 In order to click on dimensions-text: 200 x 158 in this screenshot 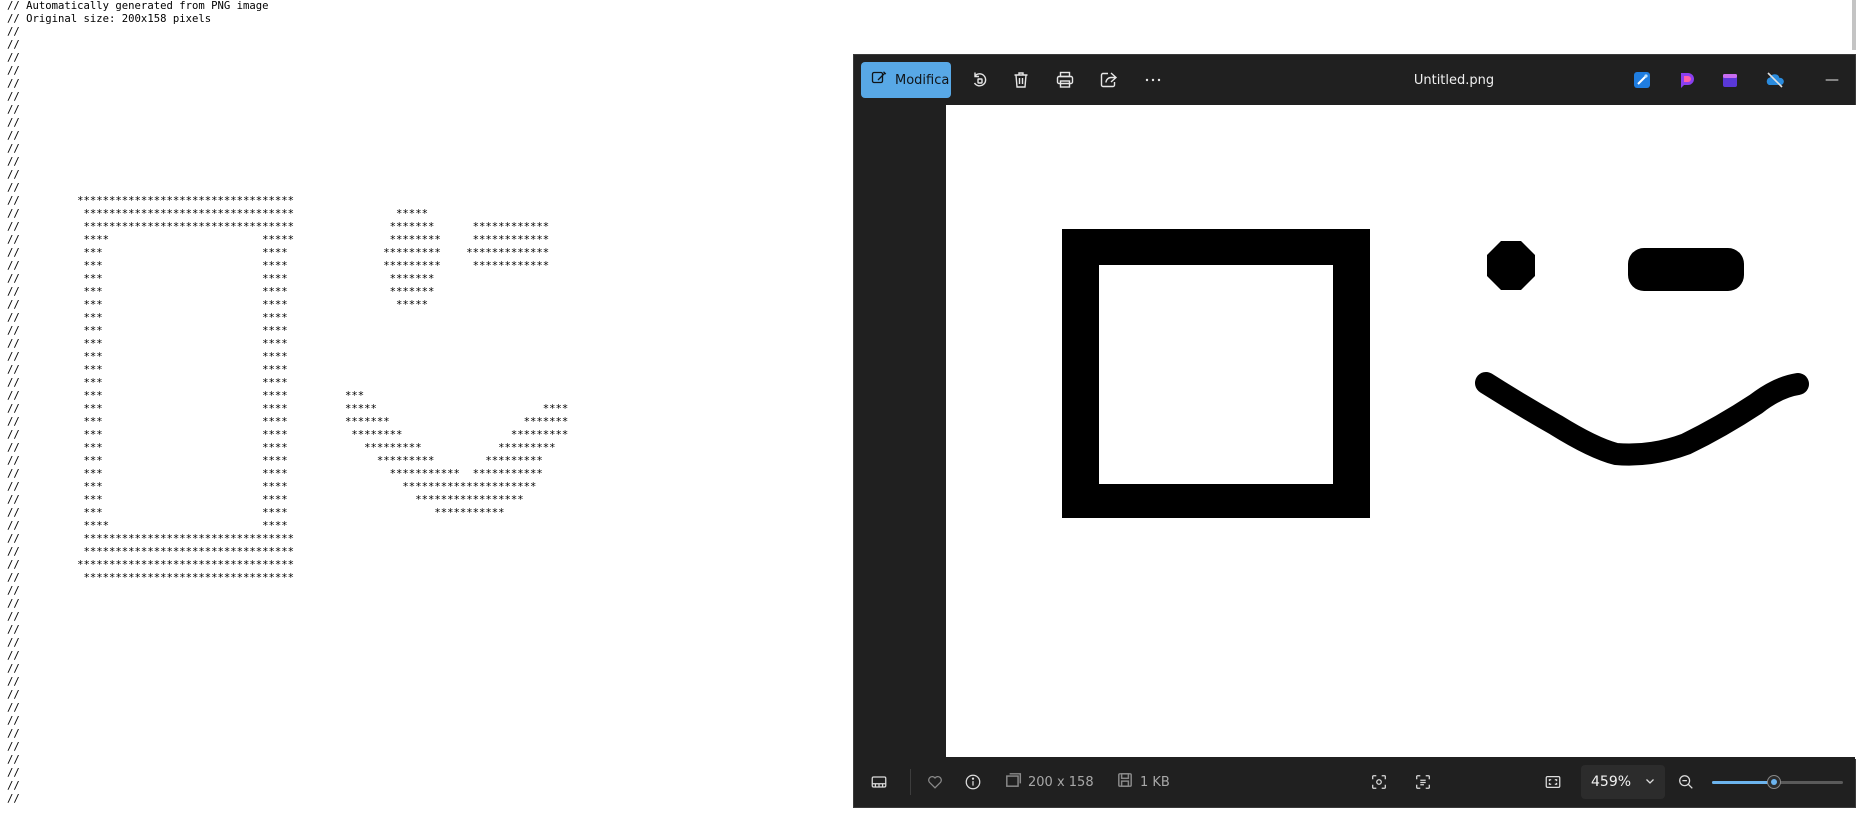, I will do `click(1061, 782)`.